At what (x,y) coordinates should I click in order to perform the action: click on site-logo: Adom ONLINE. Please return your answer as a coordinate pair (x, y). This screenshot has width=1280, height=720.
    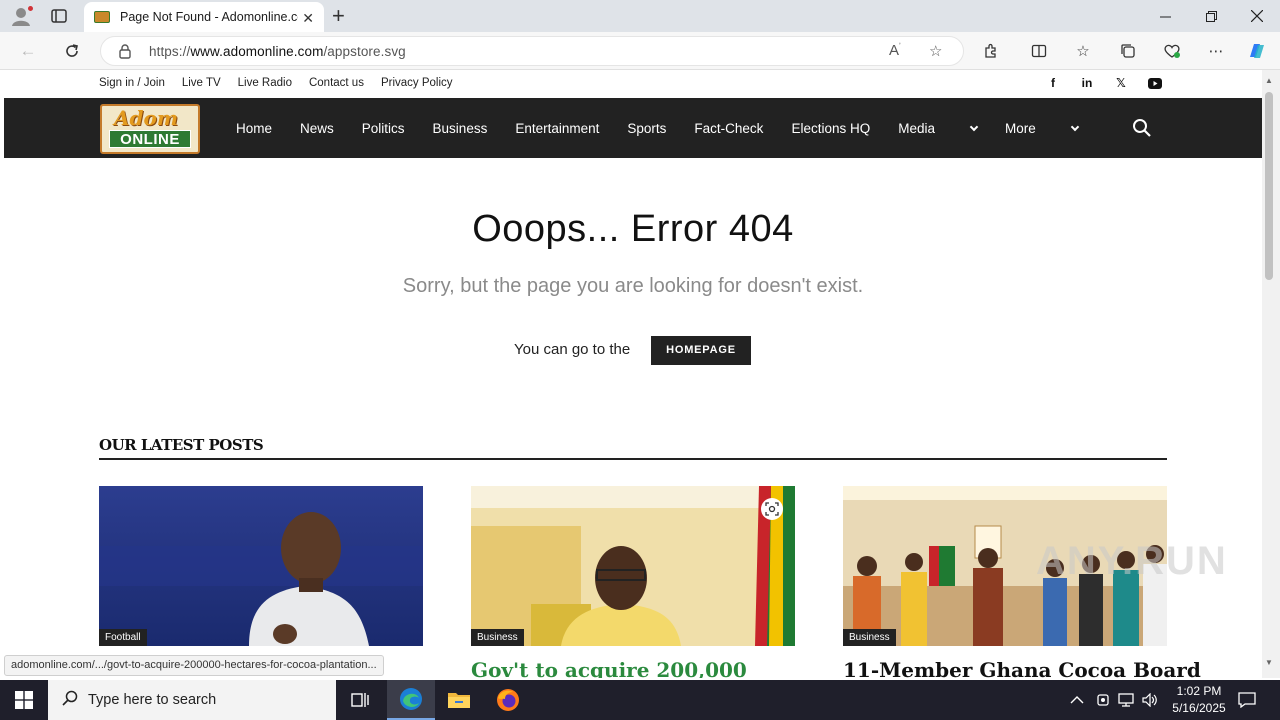
    Looking at the image, I should click on (150, 129).